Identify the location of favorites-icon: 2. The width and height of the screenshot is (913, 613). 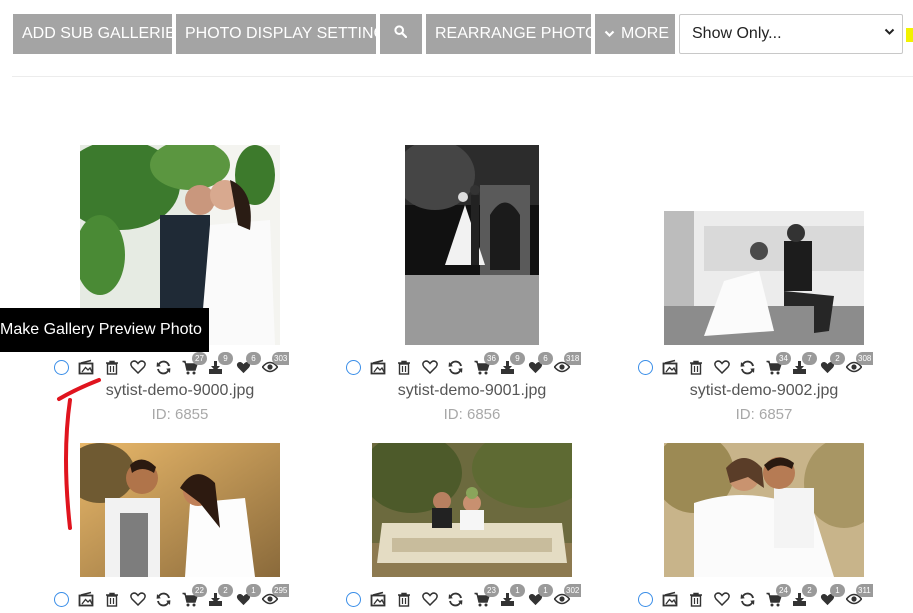
(832, 364).